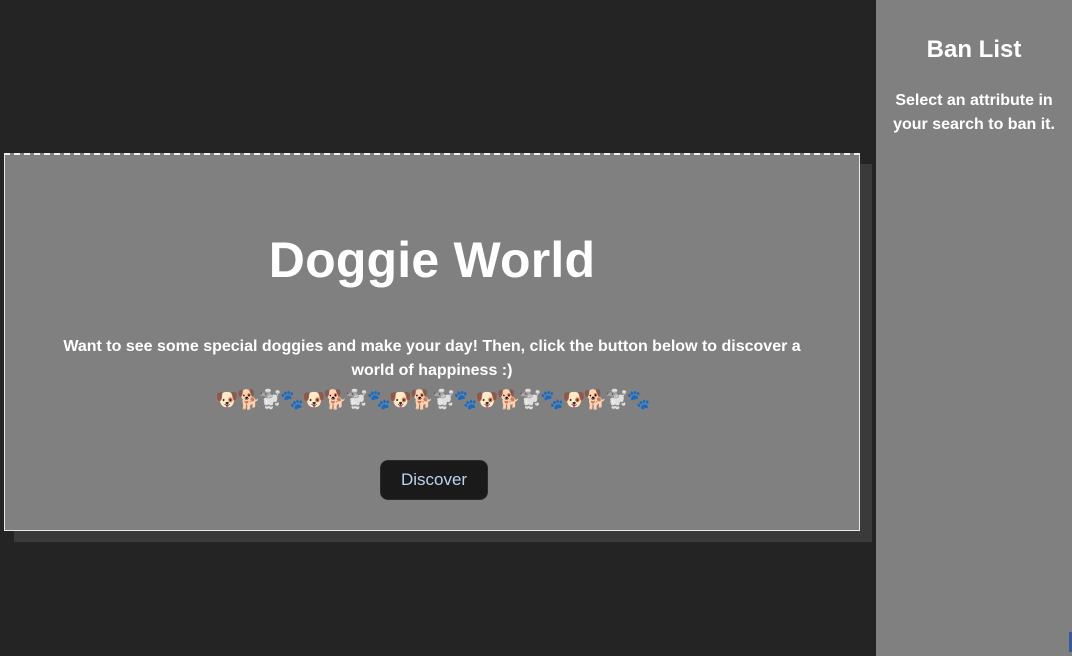 Image resolution: width=1072 pixels, height=656 pixels. Describe the element at coordinates (432, 260) in the screenshot. I see `page-title: Doggie World` at that location.